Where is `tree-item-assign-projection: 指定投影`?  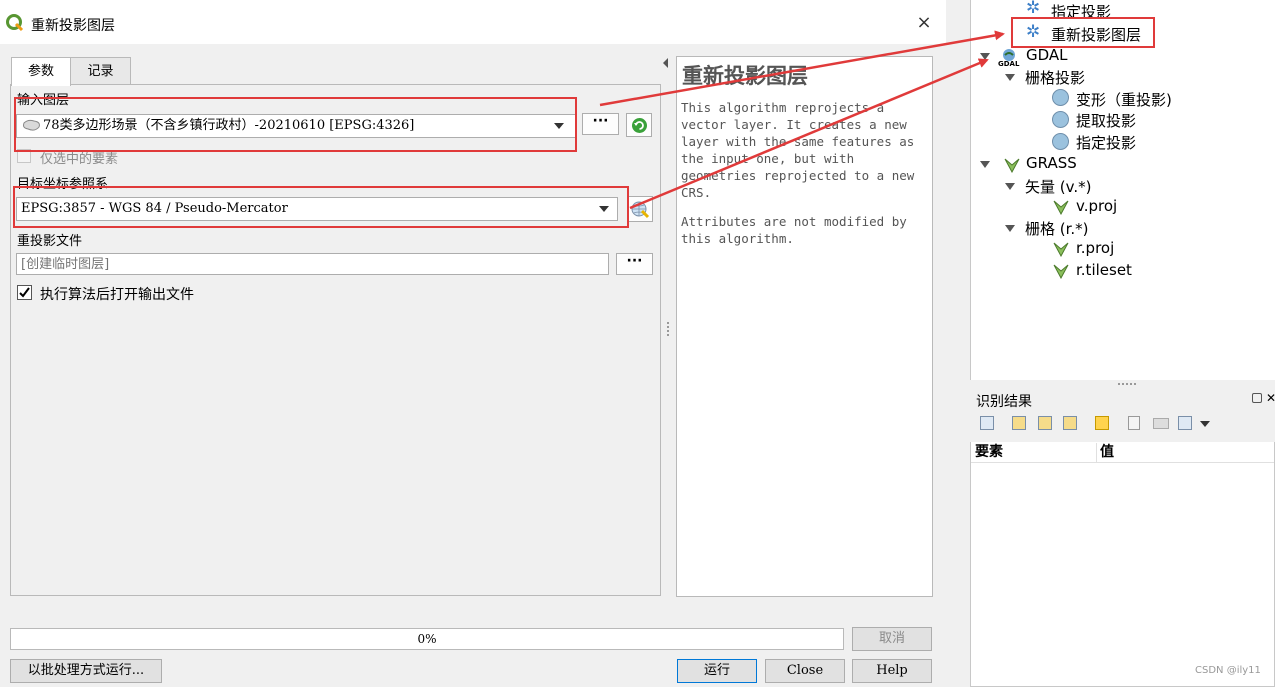
tree-item-assign-projection: 指定投影 is located at coordinates (1081, 11).